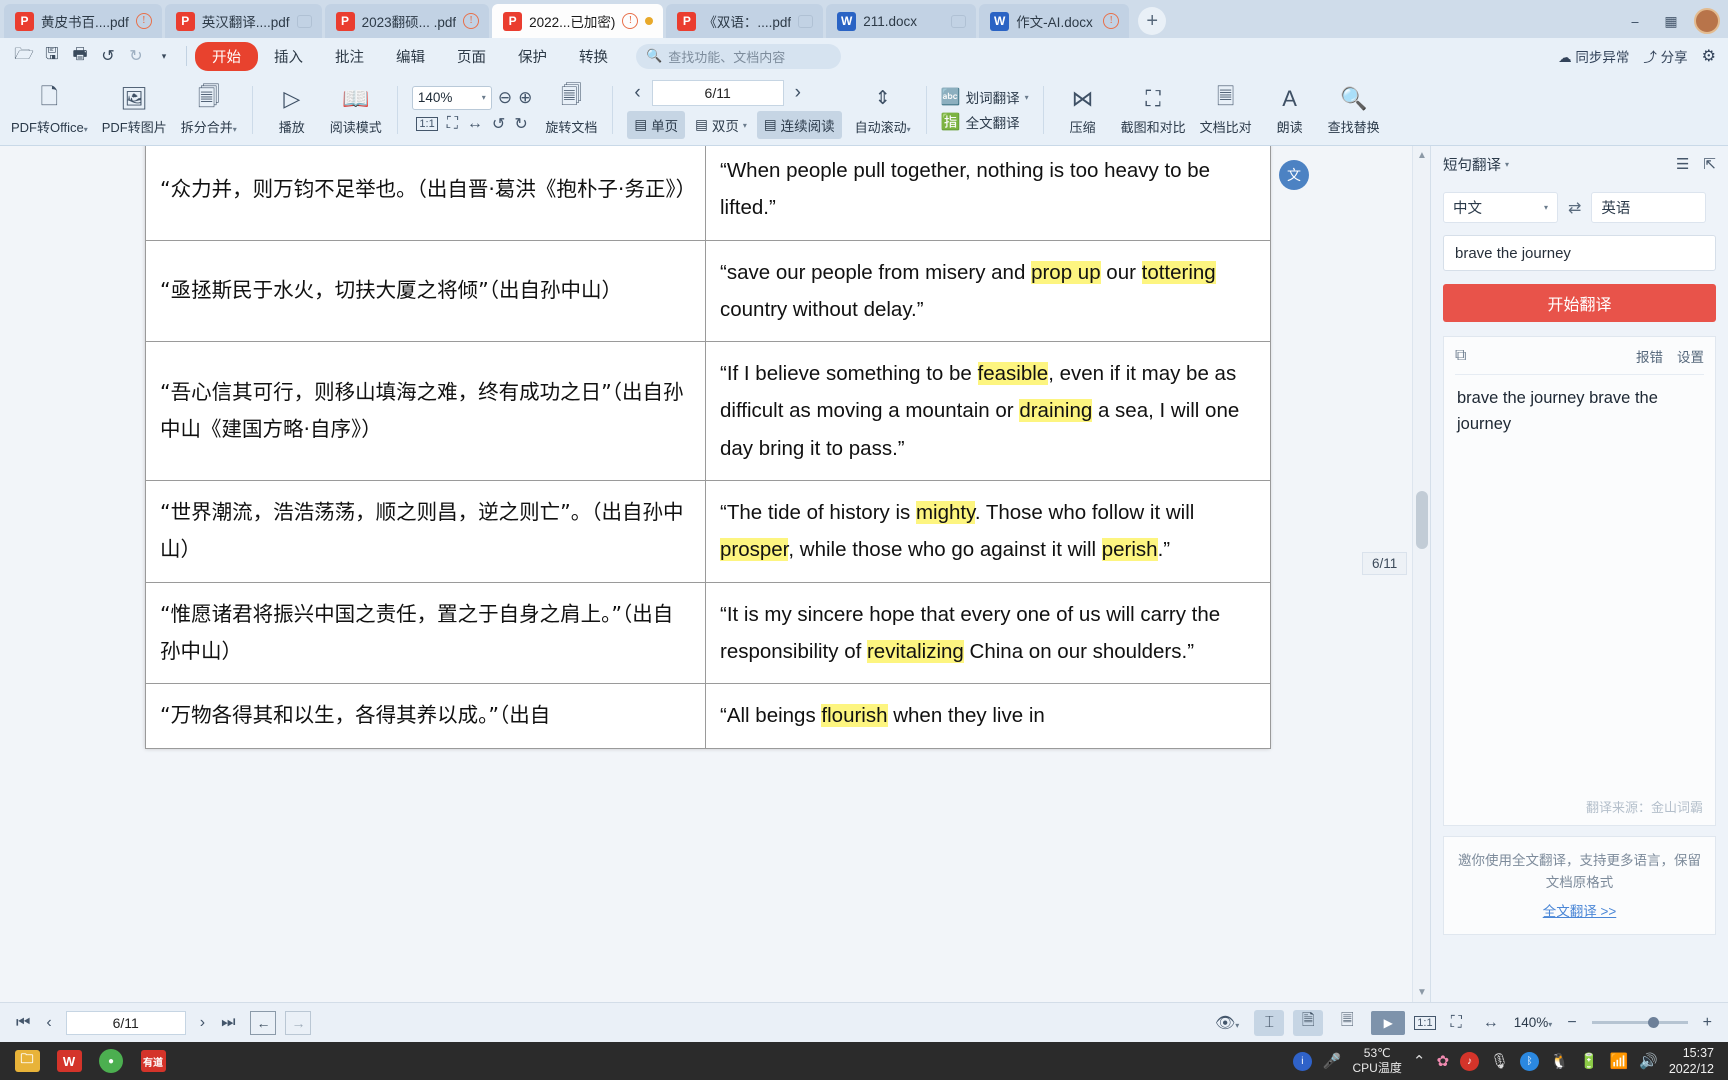 This screenshot has width=1728, height=1080. Describe the element at coordinates (1671, 21) in the screenshot. I see `grid-layout-button: ▦` at that location.